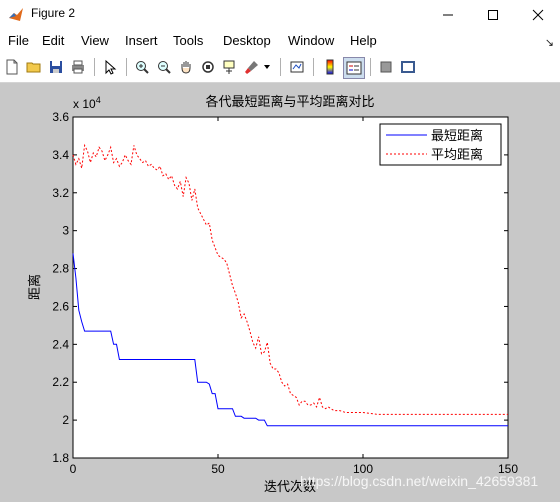 The height and width of the screenshot is (502, 560). What do you see at coordinates (60, 458) in the screenshot?
I see `y-tick-label: 1.8` at bounding box center [60, 458].